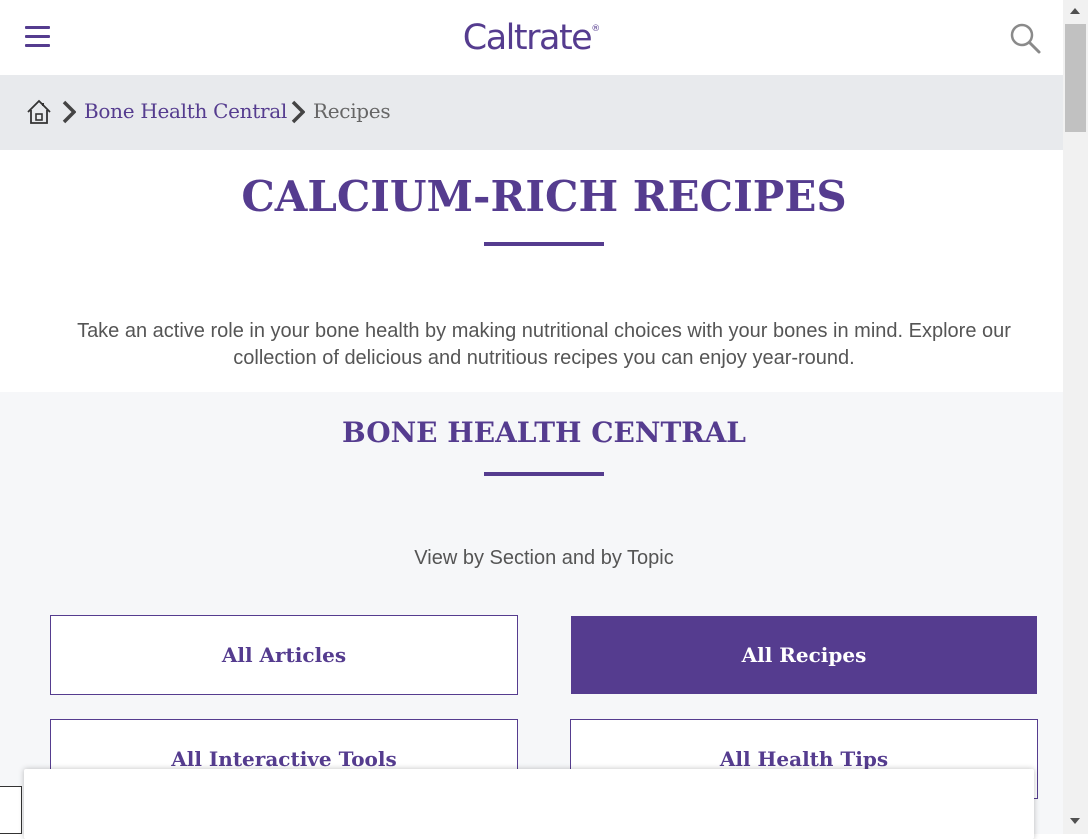 This screenshot has height=839, width=1088. What do you see at coordinates (1075, 78) in the screenshot?
I see `scrollbar-thumb` at bounding box center [1075, 78].